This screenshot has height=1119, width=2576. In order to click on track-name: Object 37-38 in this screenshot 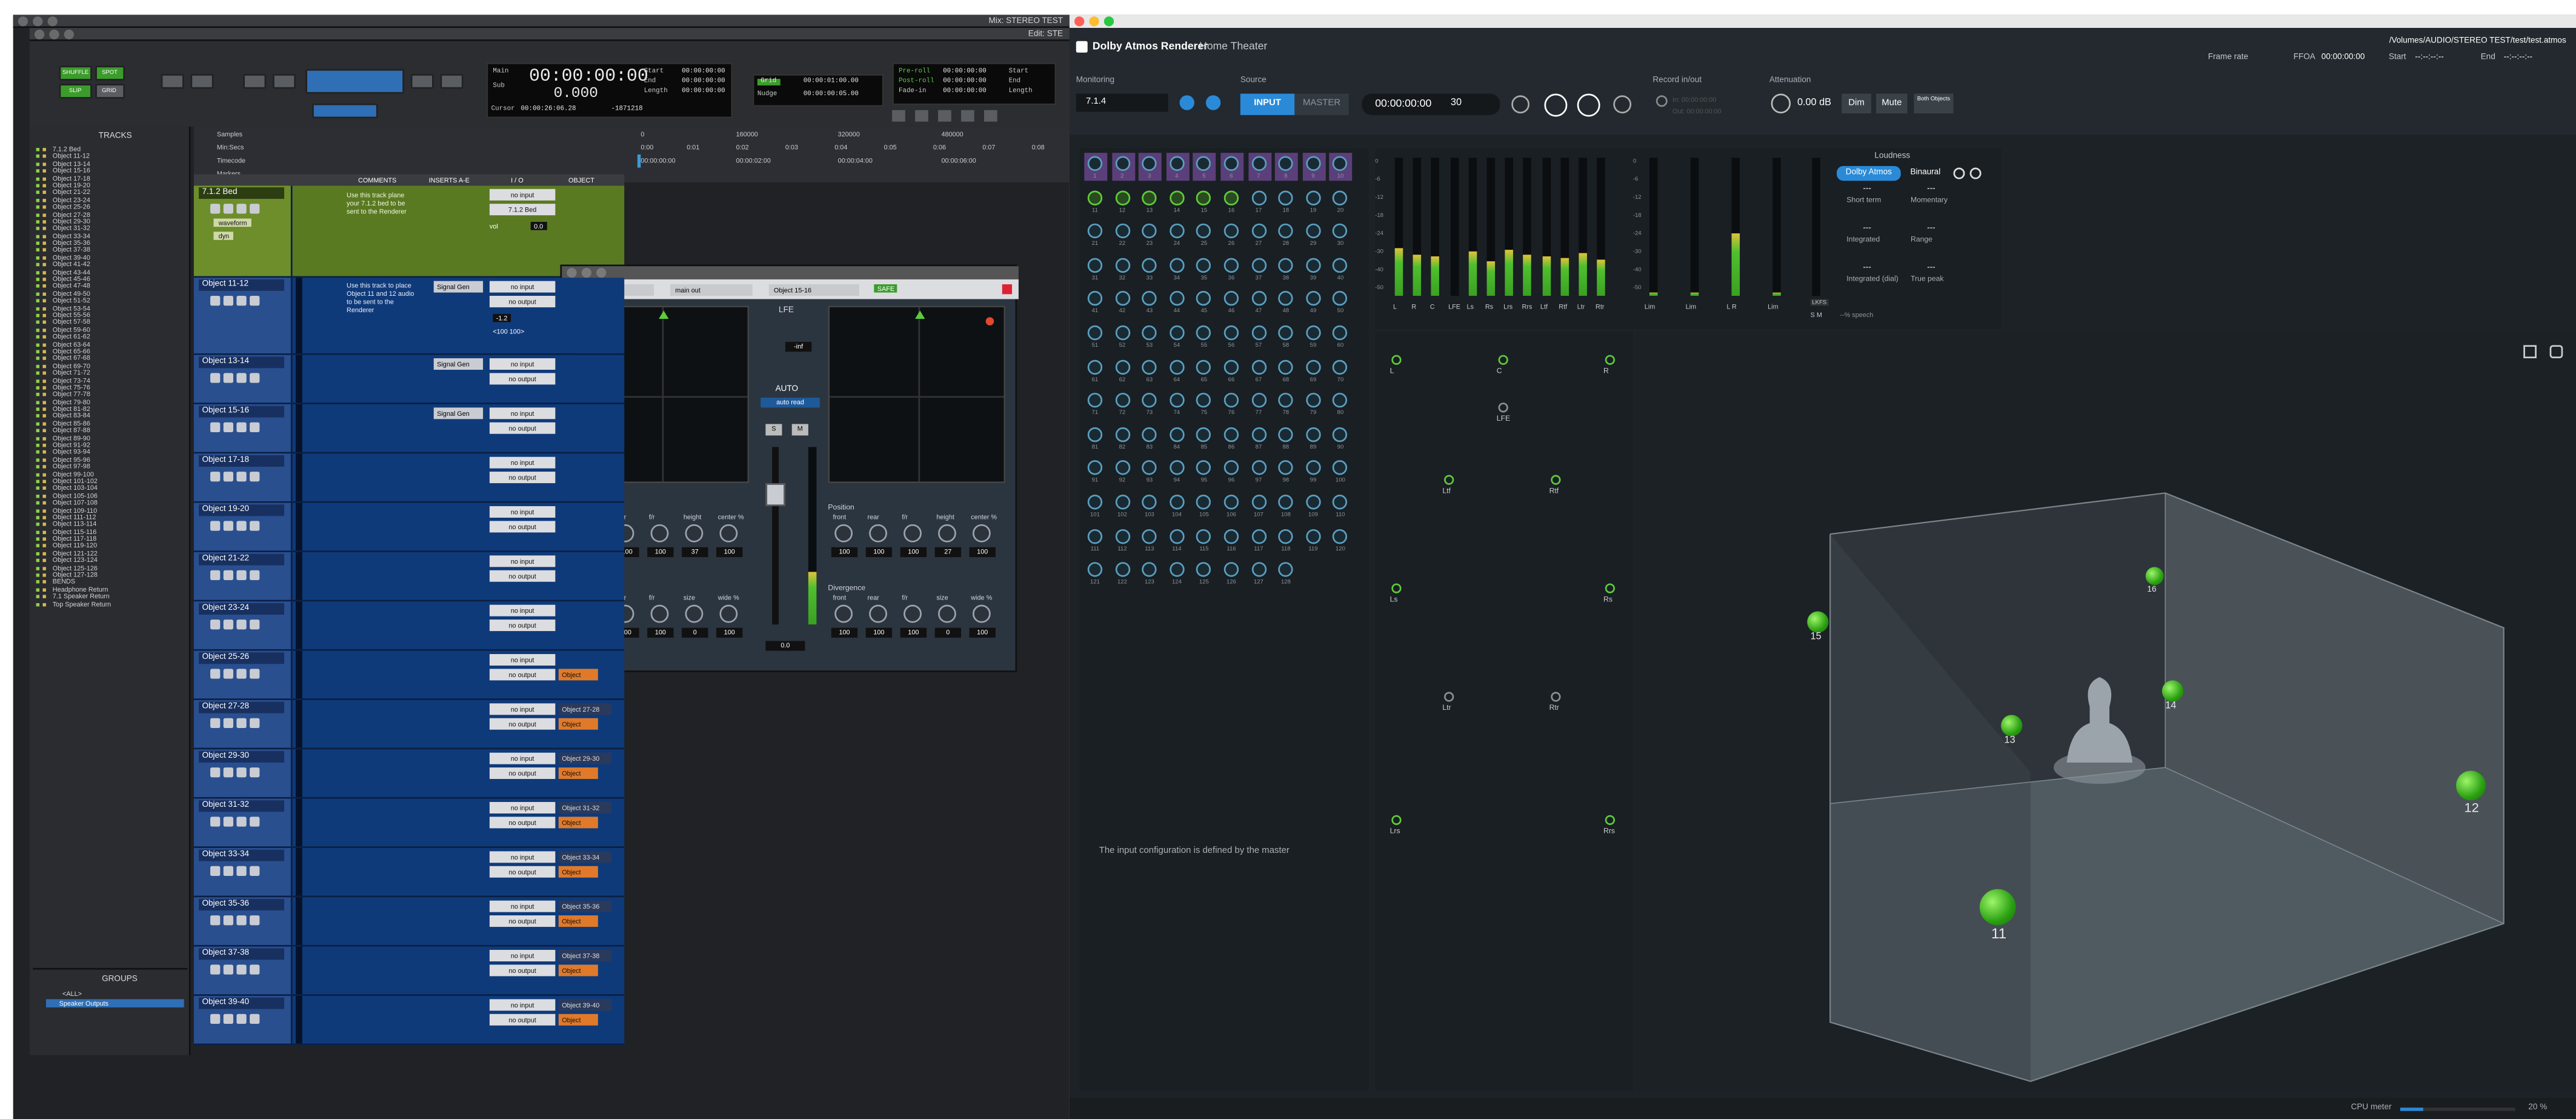, I will do `click(242, 954)`.